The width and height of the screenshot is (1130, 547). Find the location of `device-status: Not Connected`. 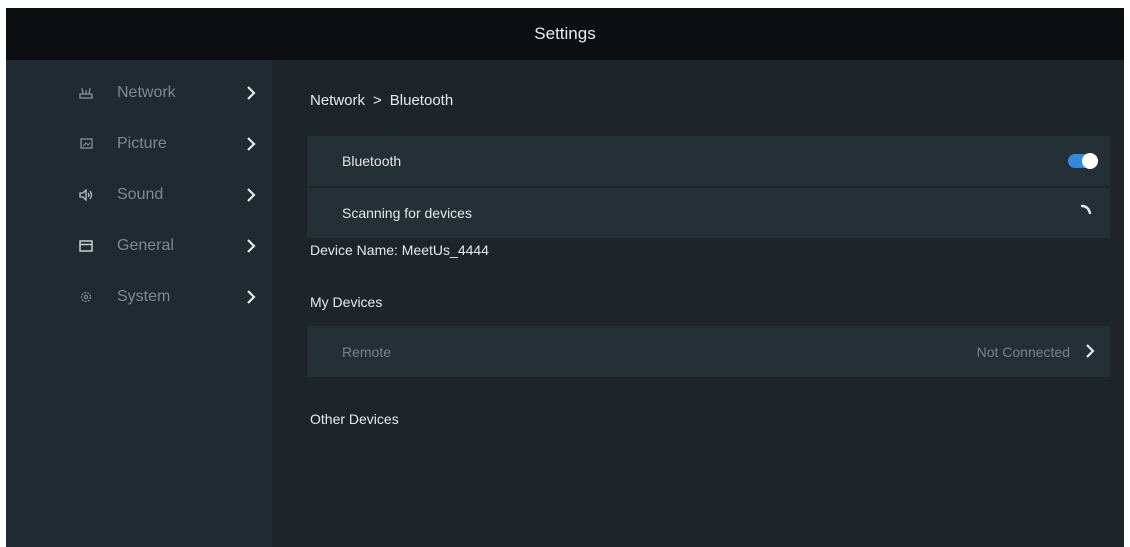

device-status: Not Connected is located at coordinates (1023, 351).